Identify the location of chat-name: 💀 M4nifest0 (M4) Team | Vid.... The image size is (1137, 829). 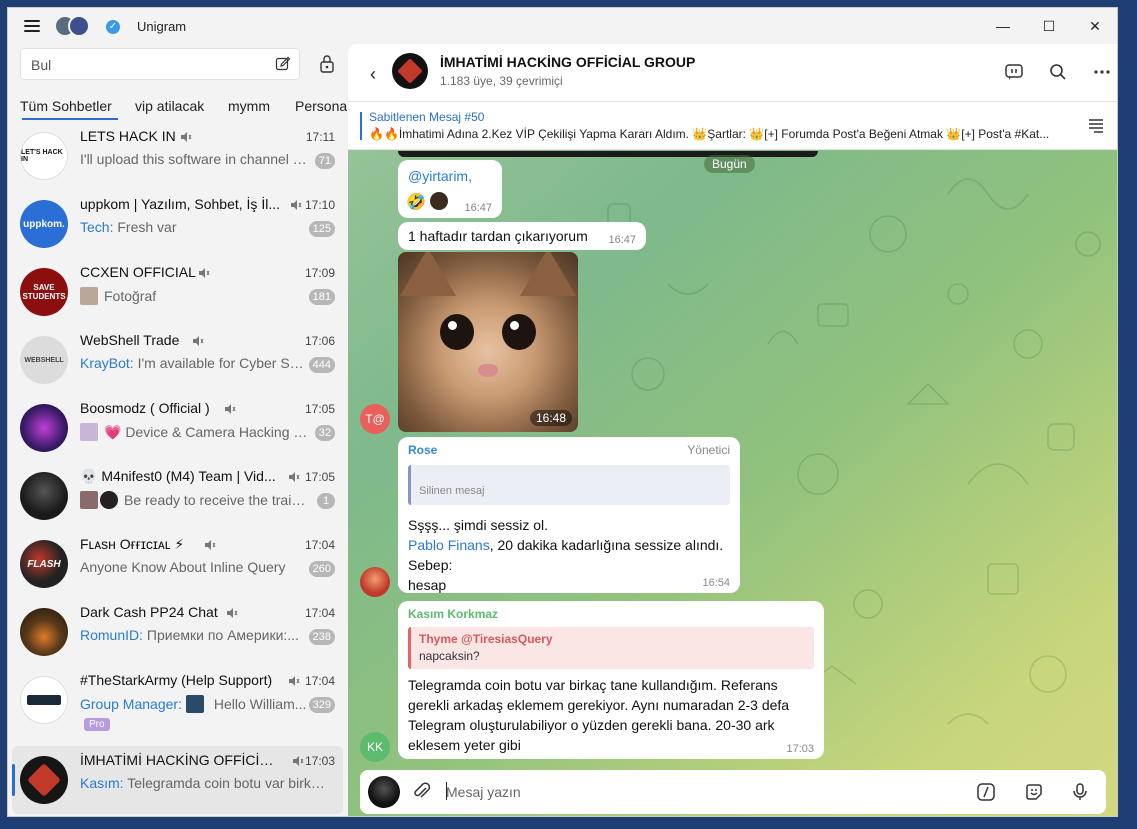
(178, 476).